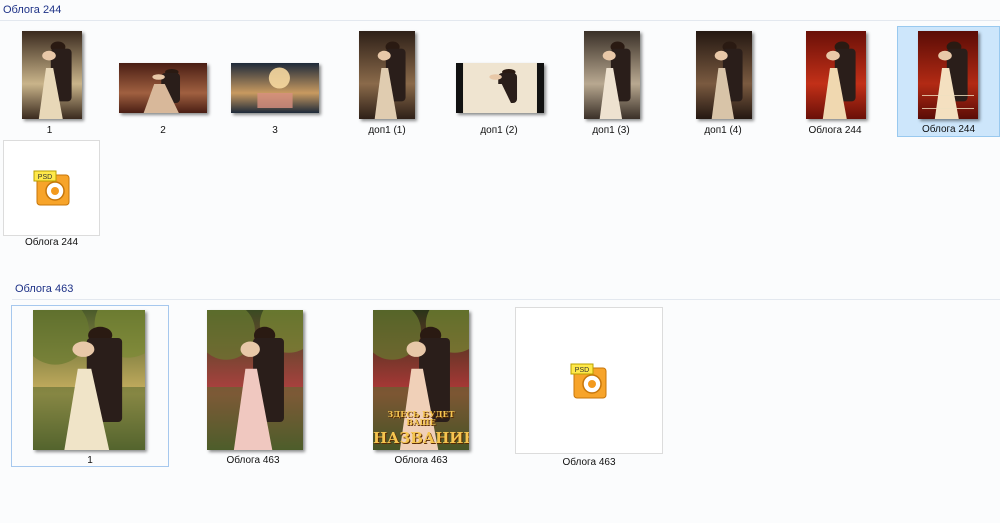  I want to click on cover-title-text, so click(948, 102).